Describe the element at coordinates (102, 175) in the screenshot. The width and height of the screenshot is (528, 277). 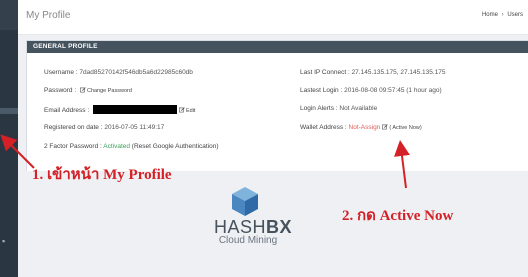
I see `annotation-step1: 1. เข้าหน้า My Profile` at that location.